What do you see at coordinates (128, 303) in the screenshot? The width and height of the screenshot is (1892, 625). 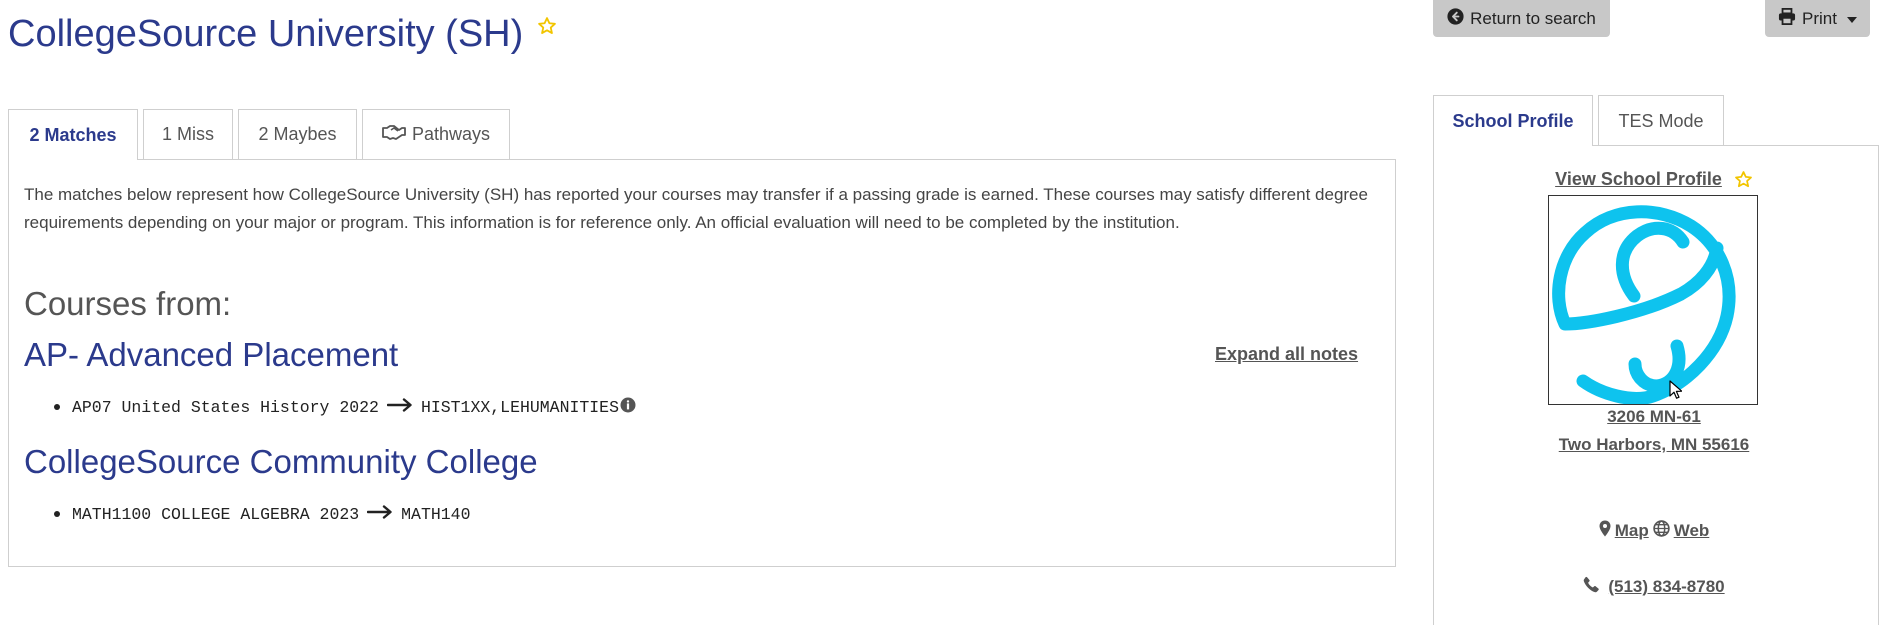 I see `courses-from-heading: Courses from:` at bounding box center [128, 303].